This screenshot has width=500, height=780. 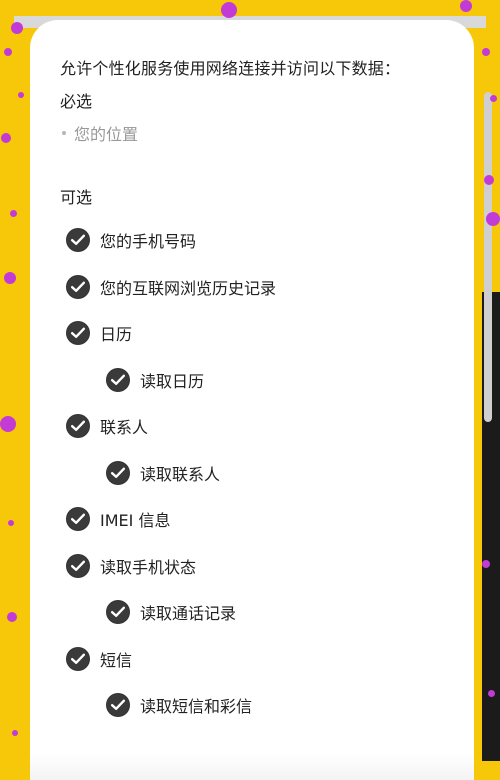 I want to click on required-heading: 必选, so click(x=76, y=101).